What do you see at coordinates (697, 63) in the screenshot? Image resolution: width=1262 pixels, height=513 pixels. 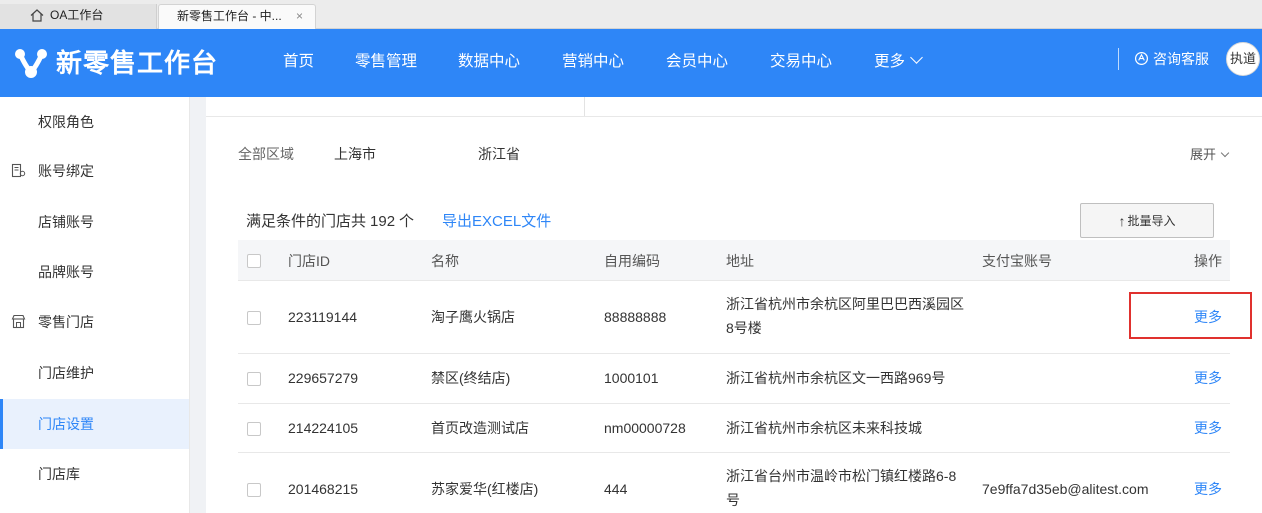 I see `nav-member-center: 会员中心` at bounding box center [697, 63].